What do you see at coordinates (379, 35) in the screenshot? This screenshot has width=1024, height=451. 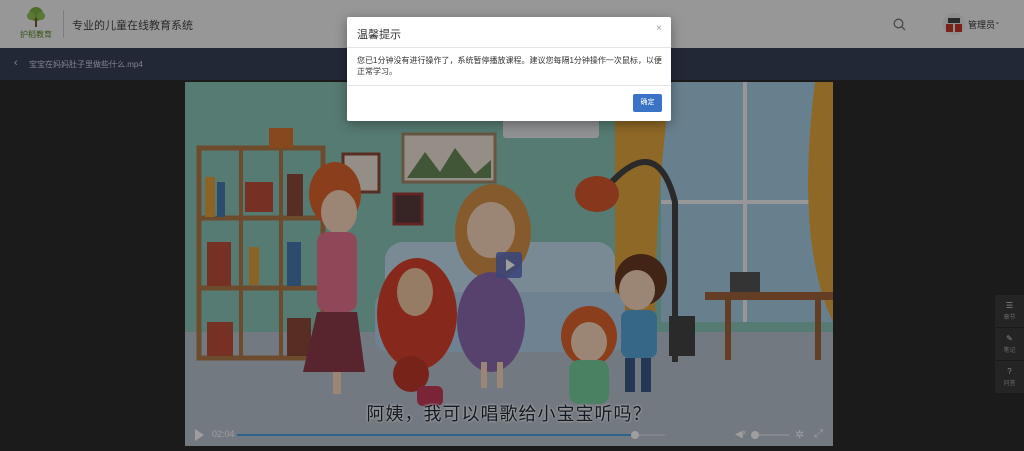 I see `dialog-title: 温馨提示` at bounding box center [379, 35].